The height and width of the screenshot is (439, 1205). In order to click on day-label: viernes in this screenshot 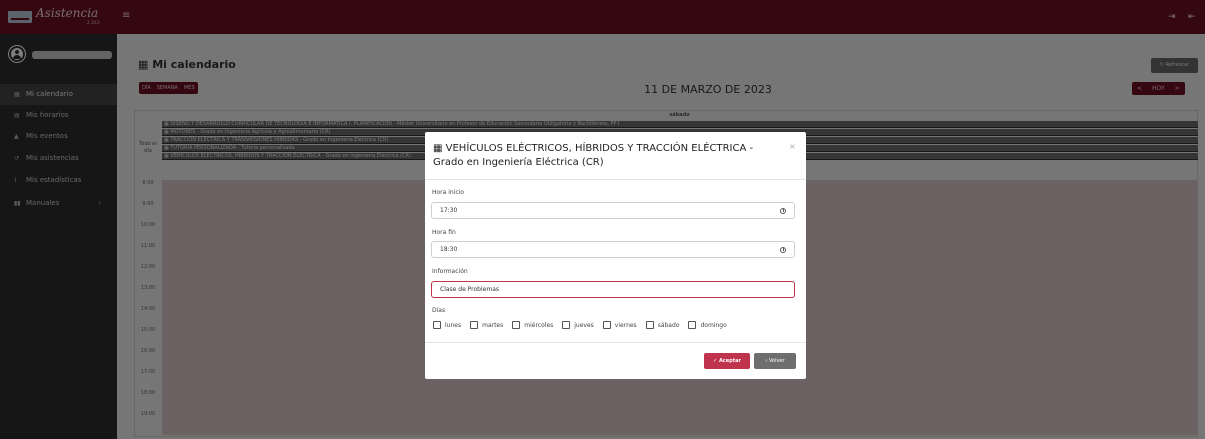, I will do `click(625, 325)`.